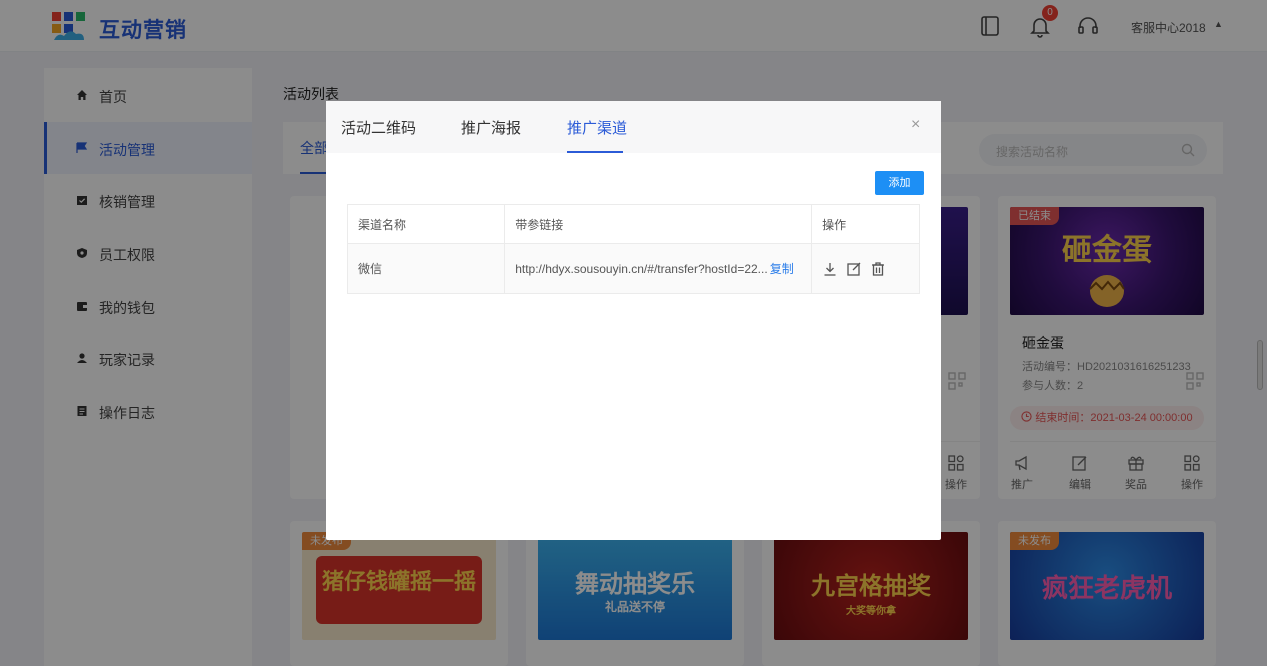 The image size is (1267, 666). I want to click on modal-header: 活动二维码 推广海报 推广渠道 ×, so click(633, 127).